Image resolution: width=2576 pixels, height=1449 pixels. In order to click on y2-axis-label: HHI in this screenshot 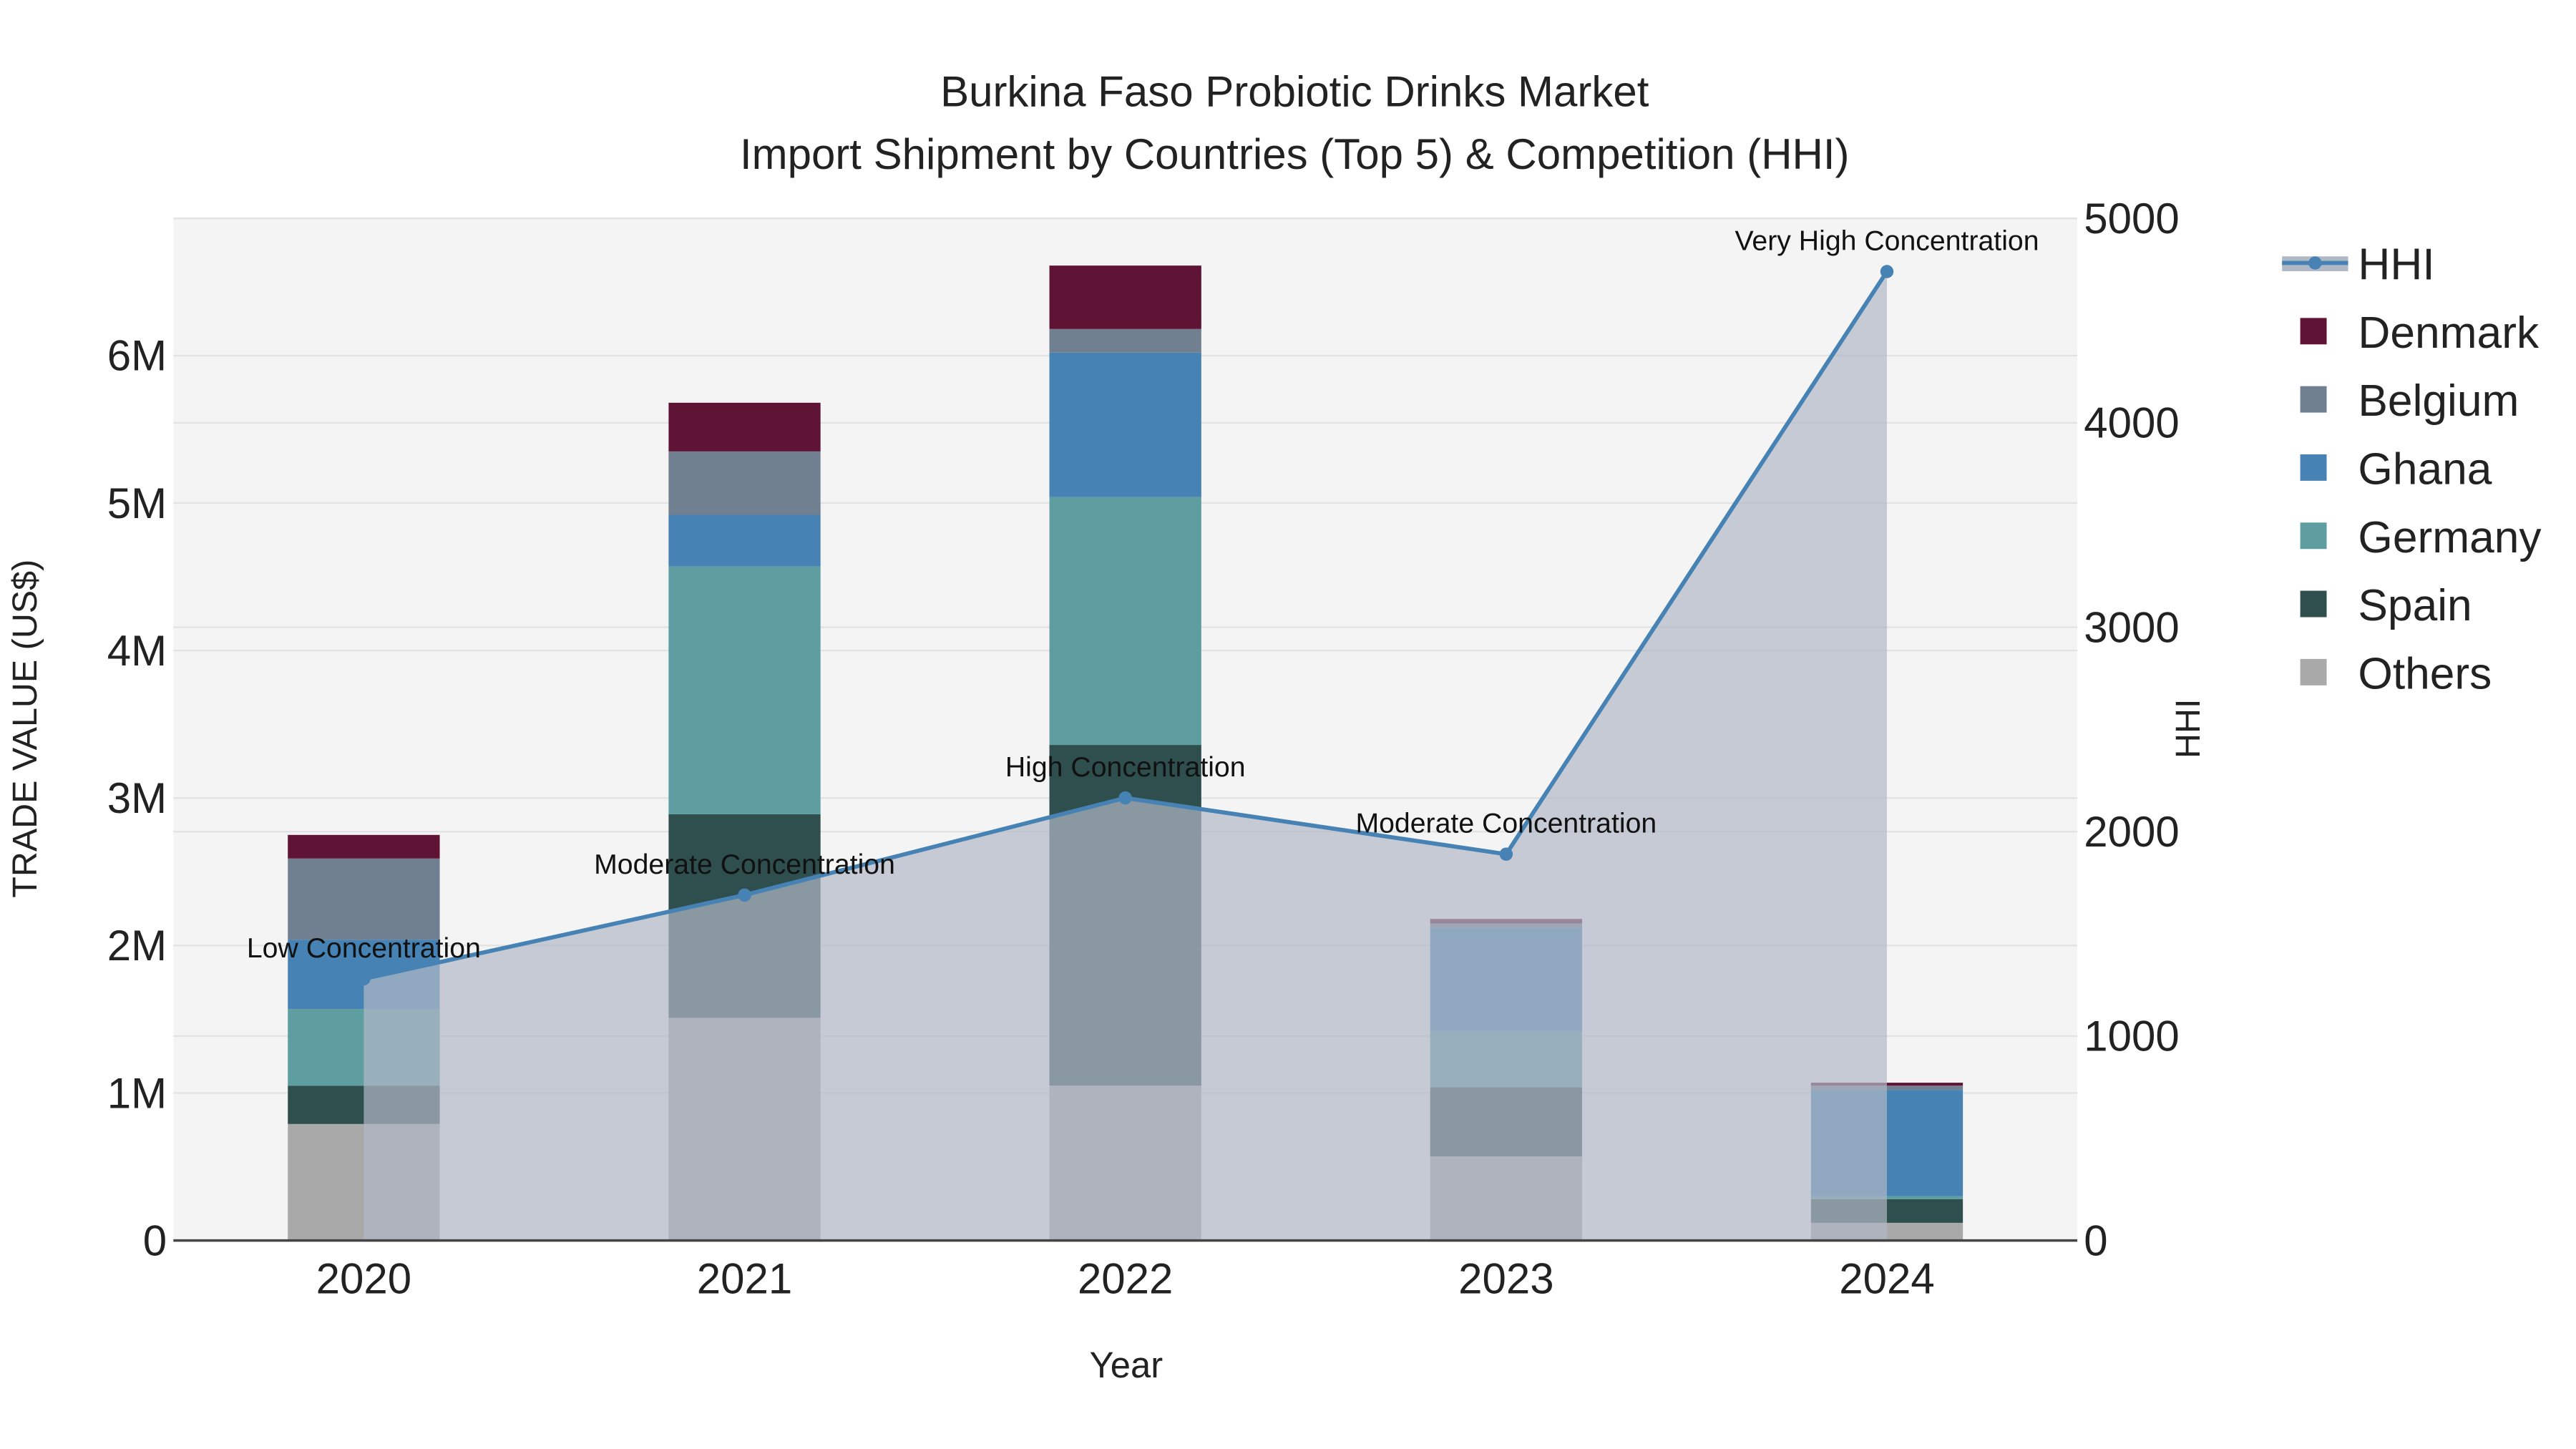, I will do `click(2188, 728)`.